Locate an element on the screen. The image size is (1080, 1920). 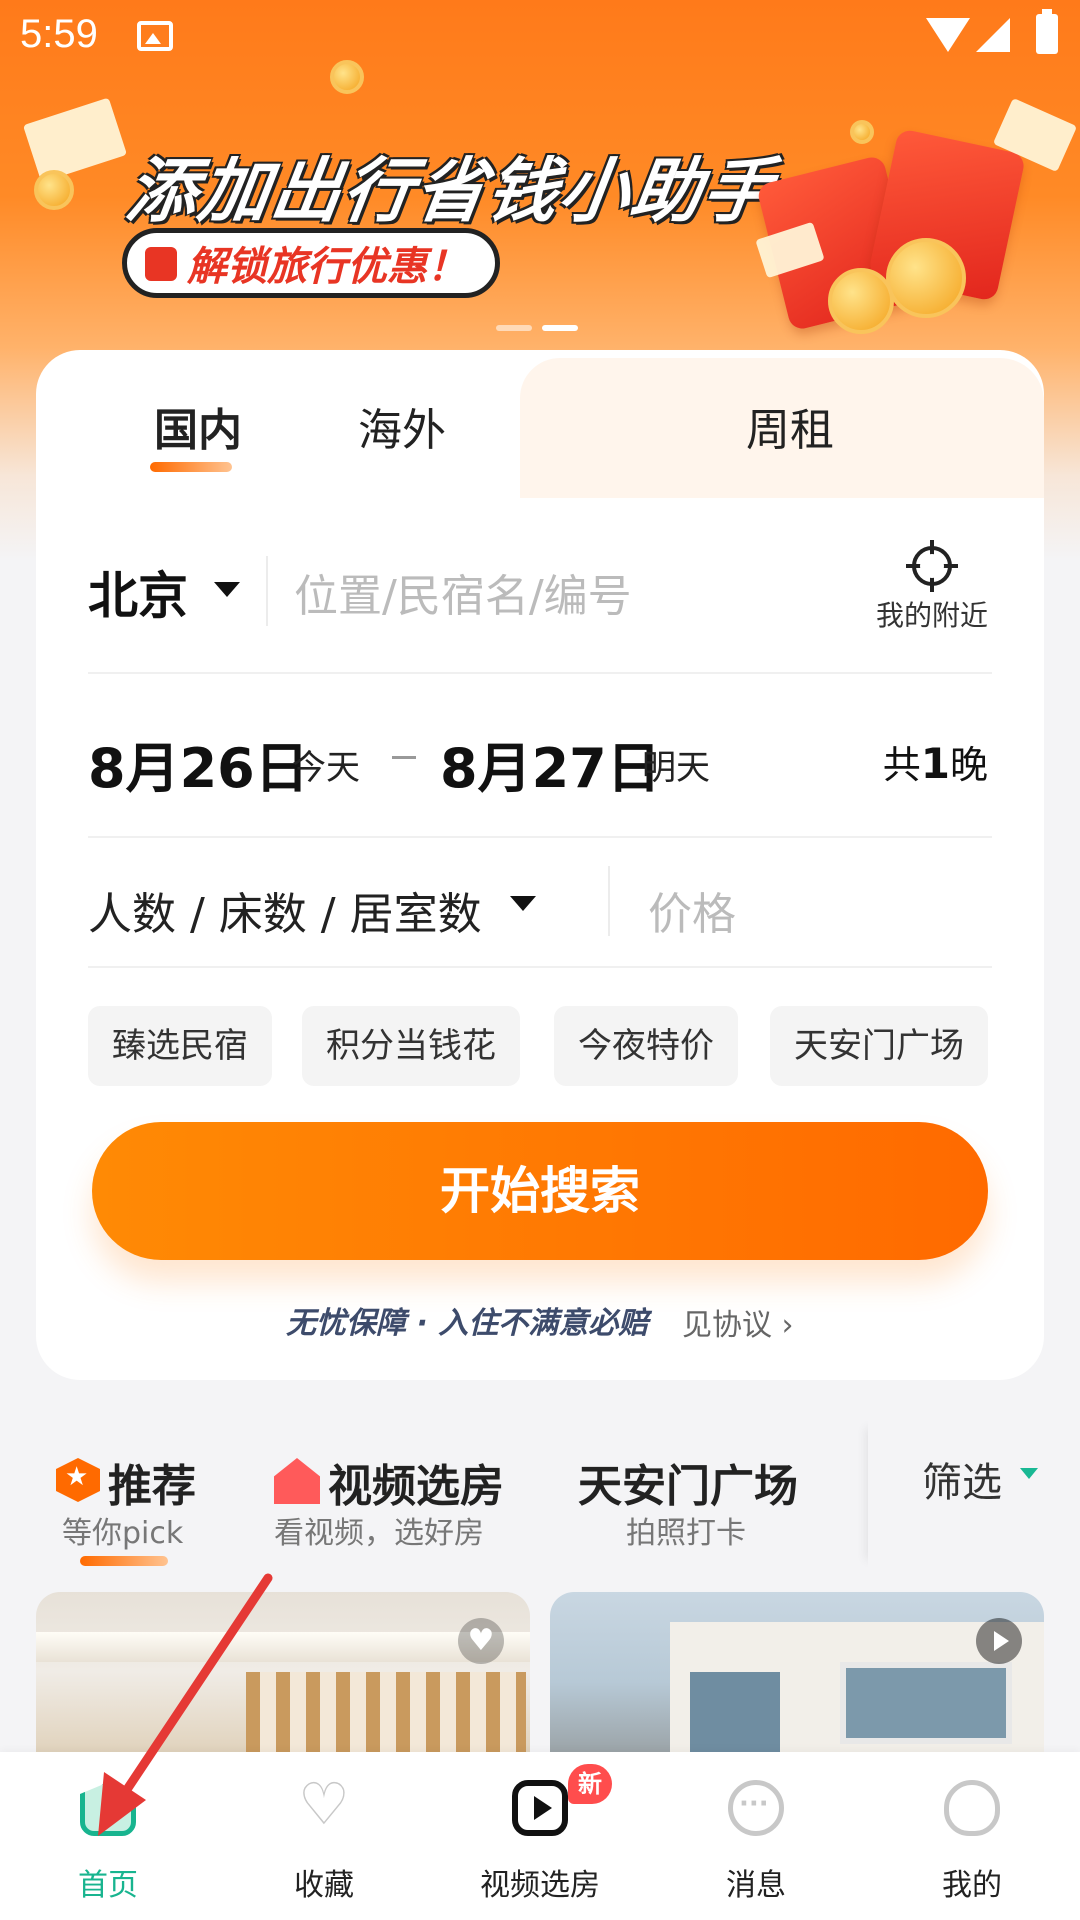
play-video-icon is located at coordinates (999, 1641).